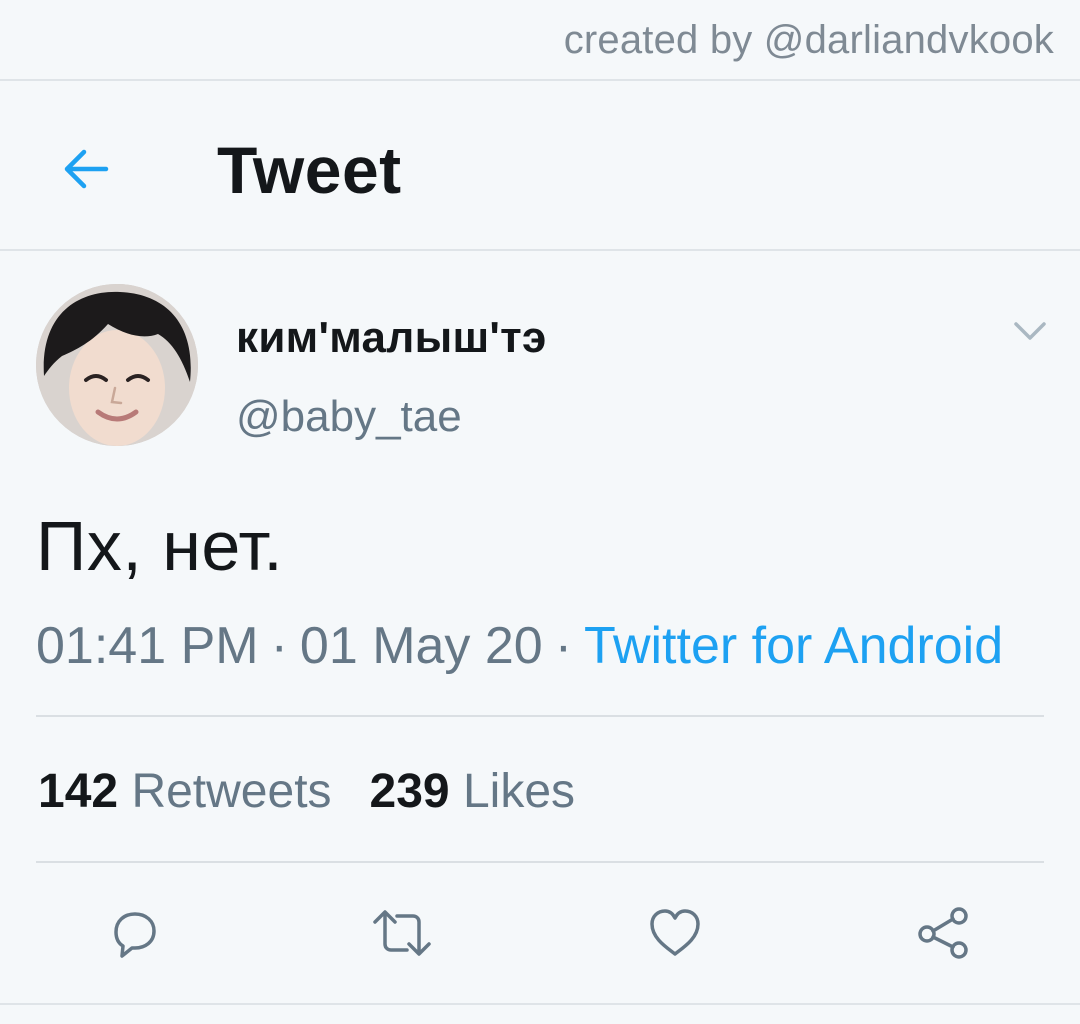  I want to click on likes-stat: 239 Likes, so click(473, 791).